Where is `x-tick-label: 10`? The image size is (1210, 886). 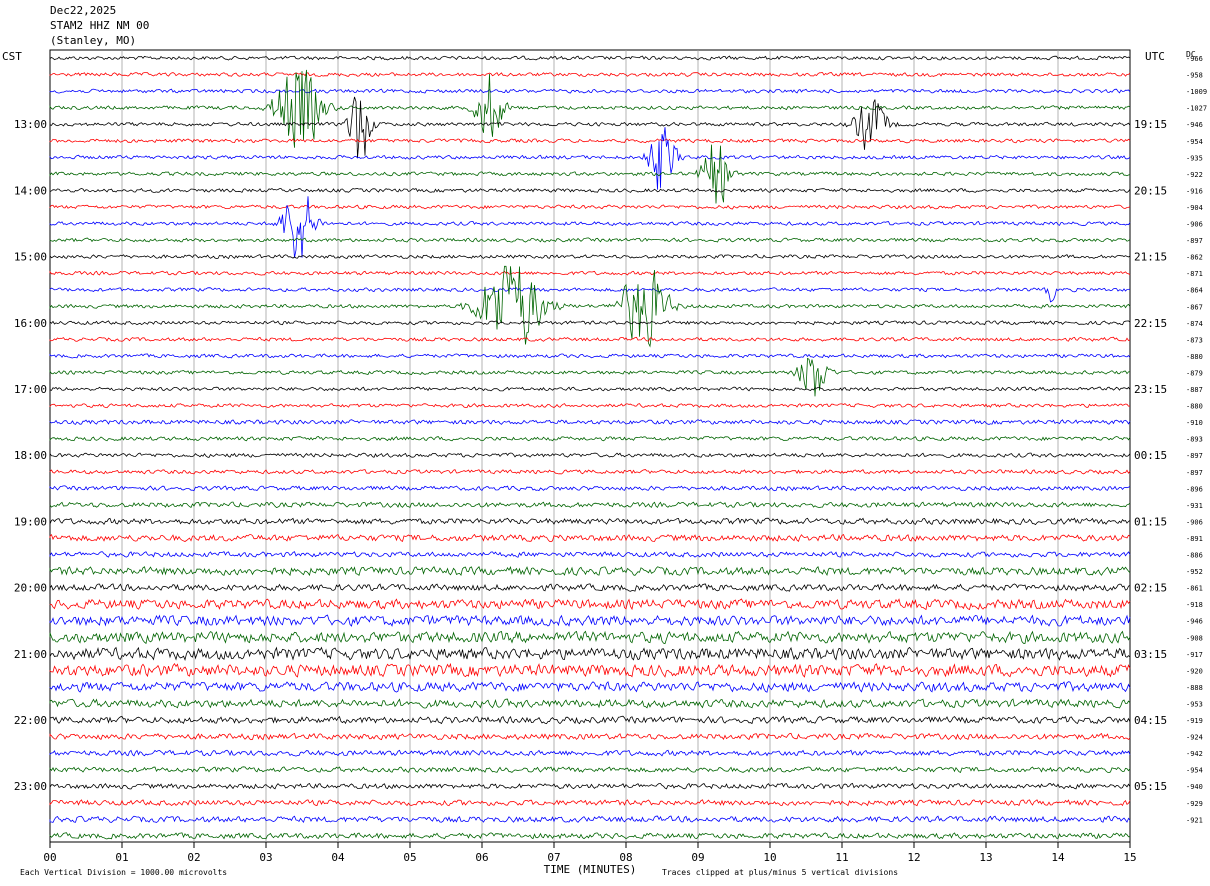
x-tick-label: 10 is located at coordinates (769, 857).